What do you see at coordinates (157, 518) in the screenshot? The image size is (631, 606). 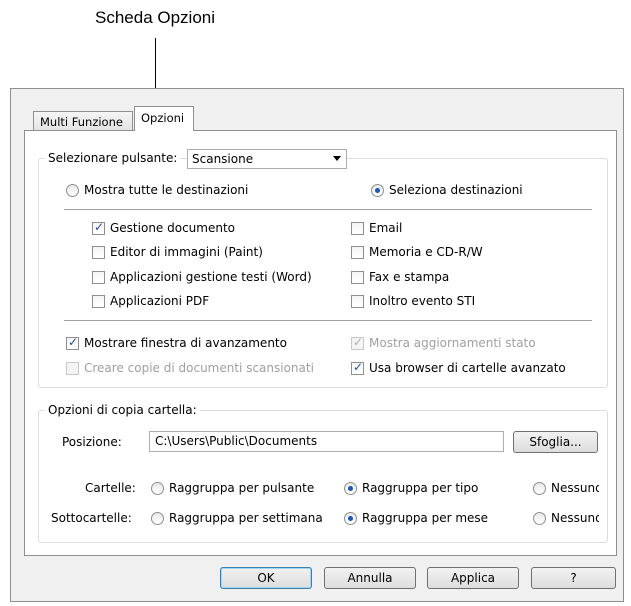 I see `radio-subfolders-by-week` at bounding box center [157, 518].